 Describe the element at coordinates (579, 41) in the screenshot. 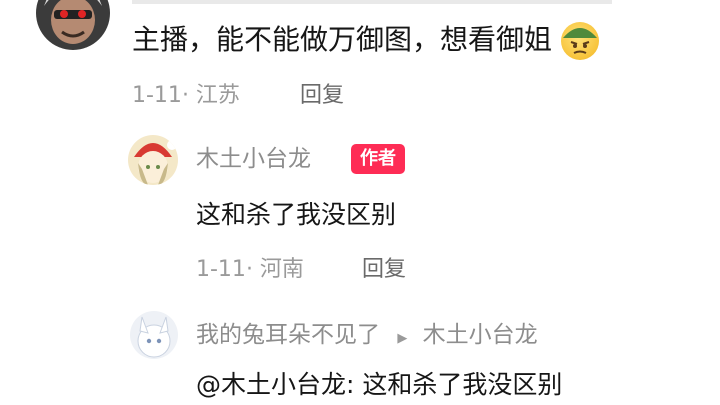

I see `annoyed-face-emoji-icon` at that location.